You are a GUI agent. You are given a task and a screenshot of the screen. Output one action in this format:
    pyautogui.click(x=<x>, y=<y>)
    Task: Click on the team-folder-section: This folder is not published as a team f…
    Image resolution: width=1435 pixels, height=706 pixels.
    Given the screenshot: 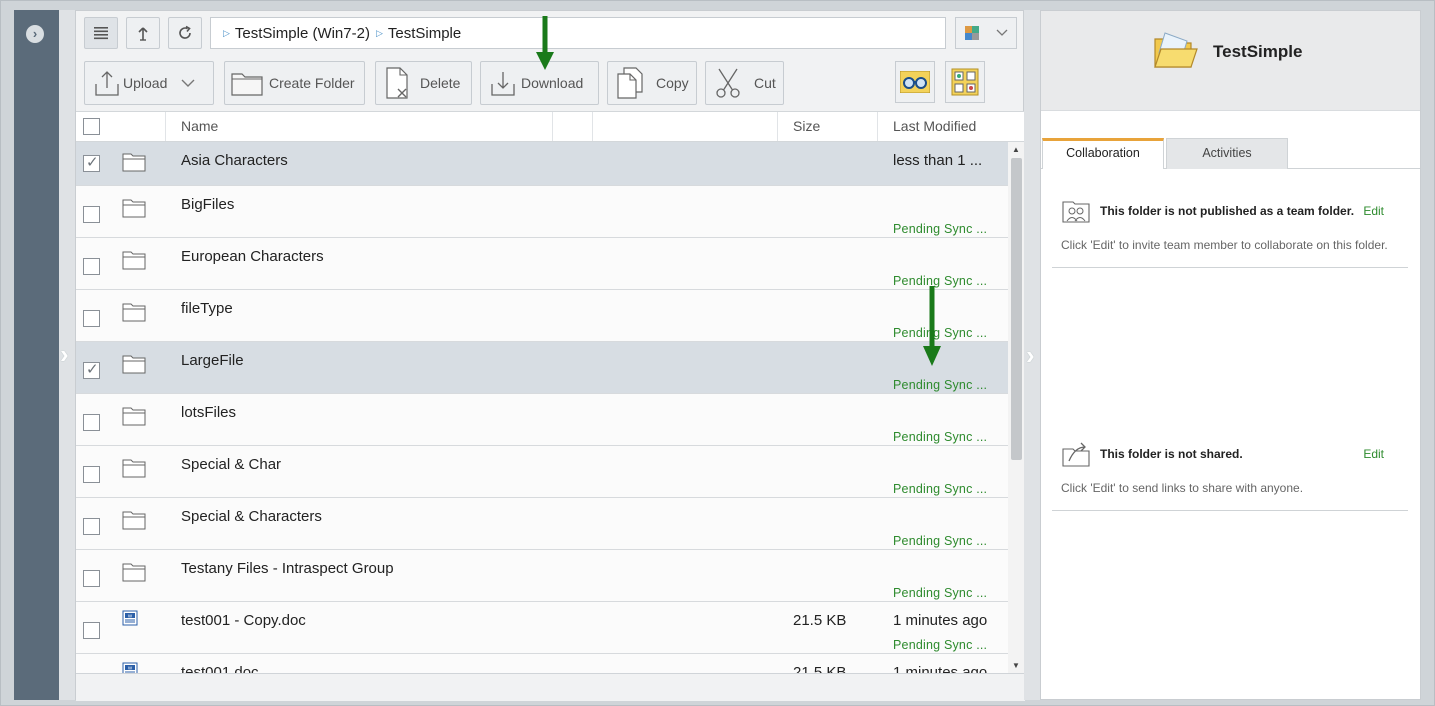 What is the action you would take?
    pyautogui.click(x=1230, y=232)
    